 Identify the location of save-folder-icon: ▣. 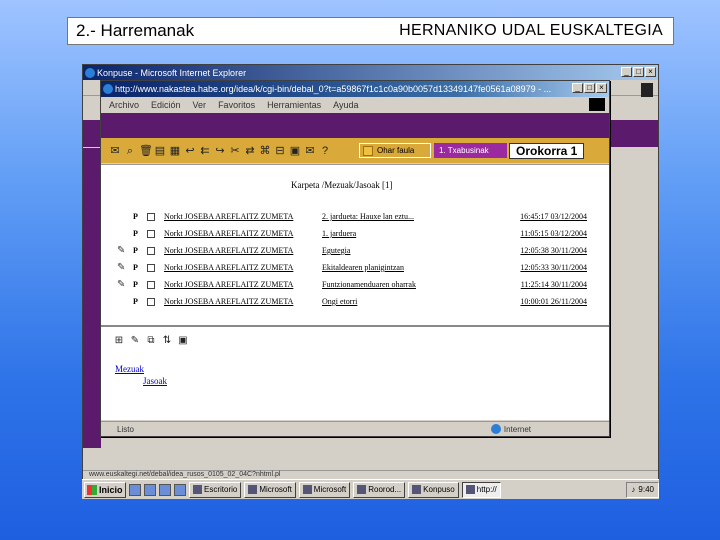
(183, 341).